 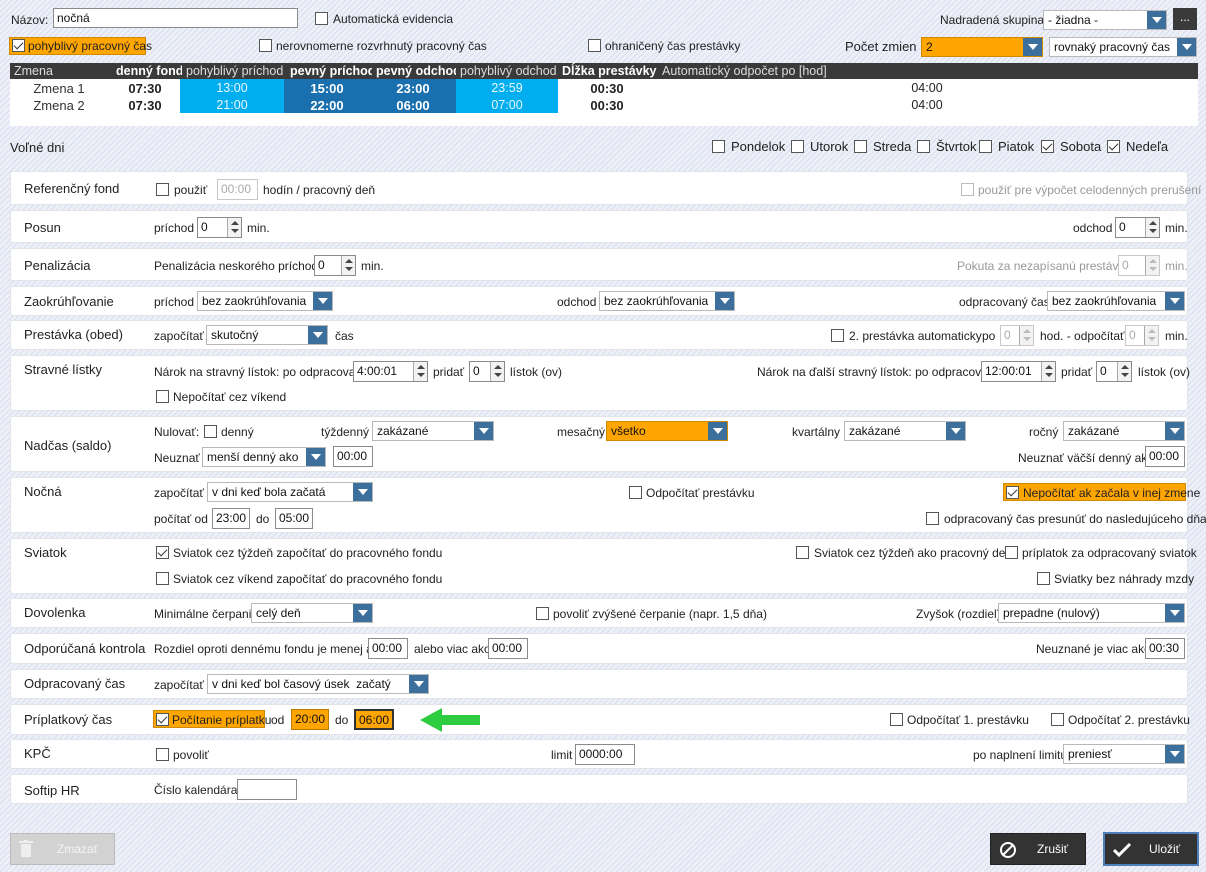 What do you see at coordinates (232, 105) in the screenshot?
I see `table-cell: 21:00` at bounding box center [232, 105].